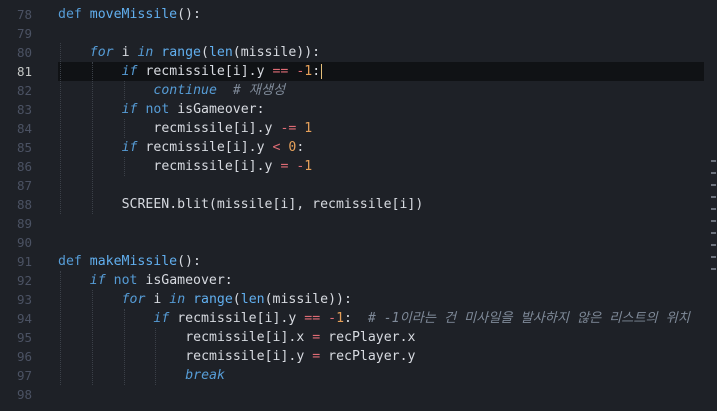  Describe the element at coordinates (414, 71) in the screenshot. I see `code-line: if recmissile[i].y == -1:` at that location.